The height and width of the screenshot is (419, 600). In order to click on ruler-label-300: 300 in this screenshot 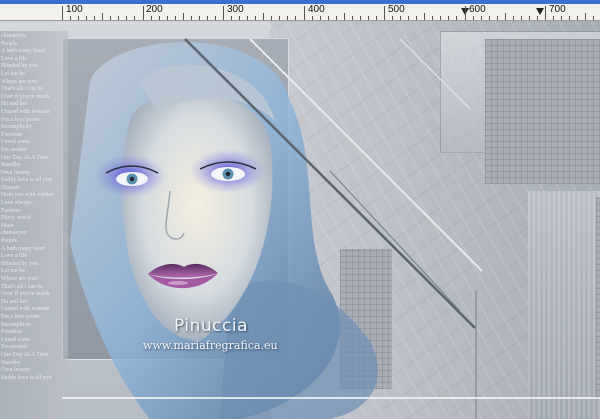, I will do `click(235, 9)`.